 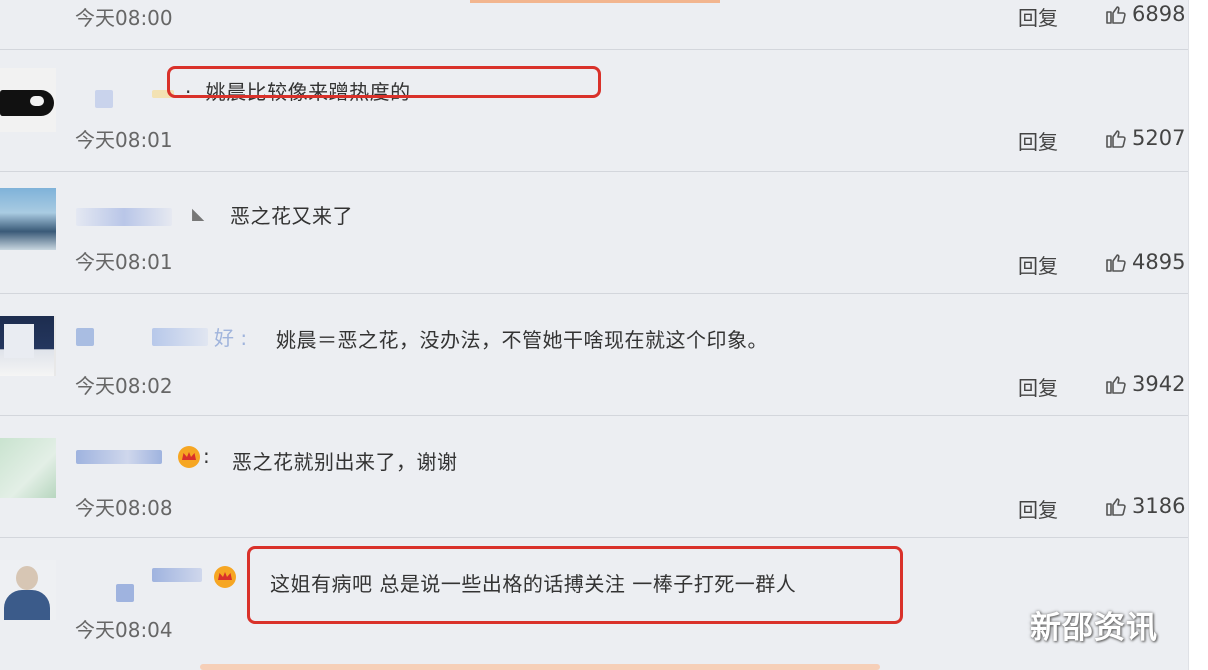 What do you see at coordinates (522, 340) in the screenshot?
I see `comment-text: 姚晨＝恶之花，没办法，不管她干啥现在就这个印象。` at bounding box center [522, 340].